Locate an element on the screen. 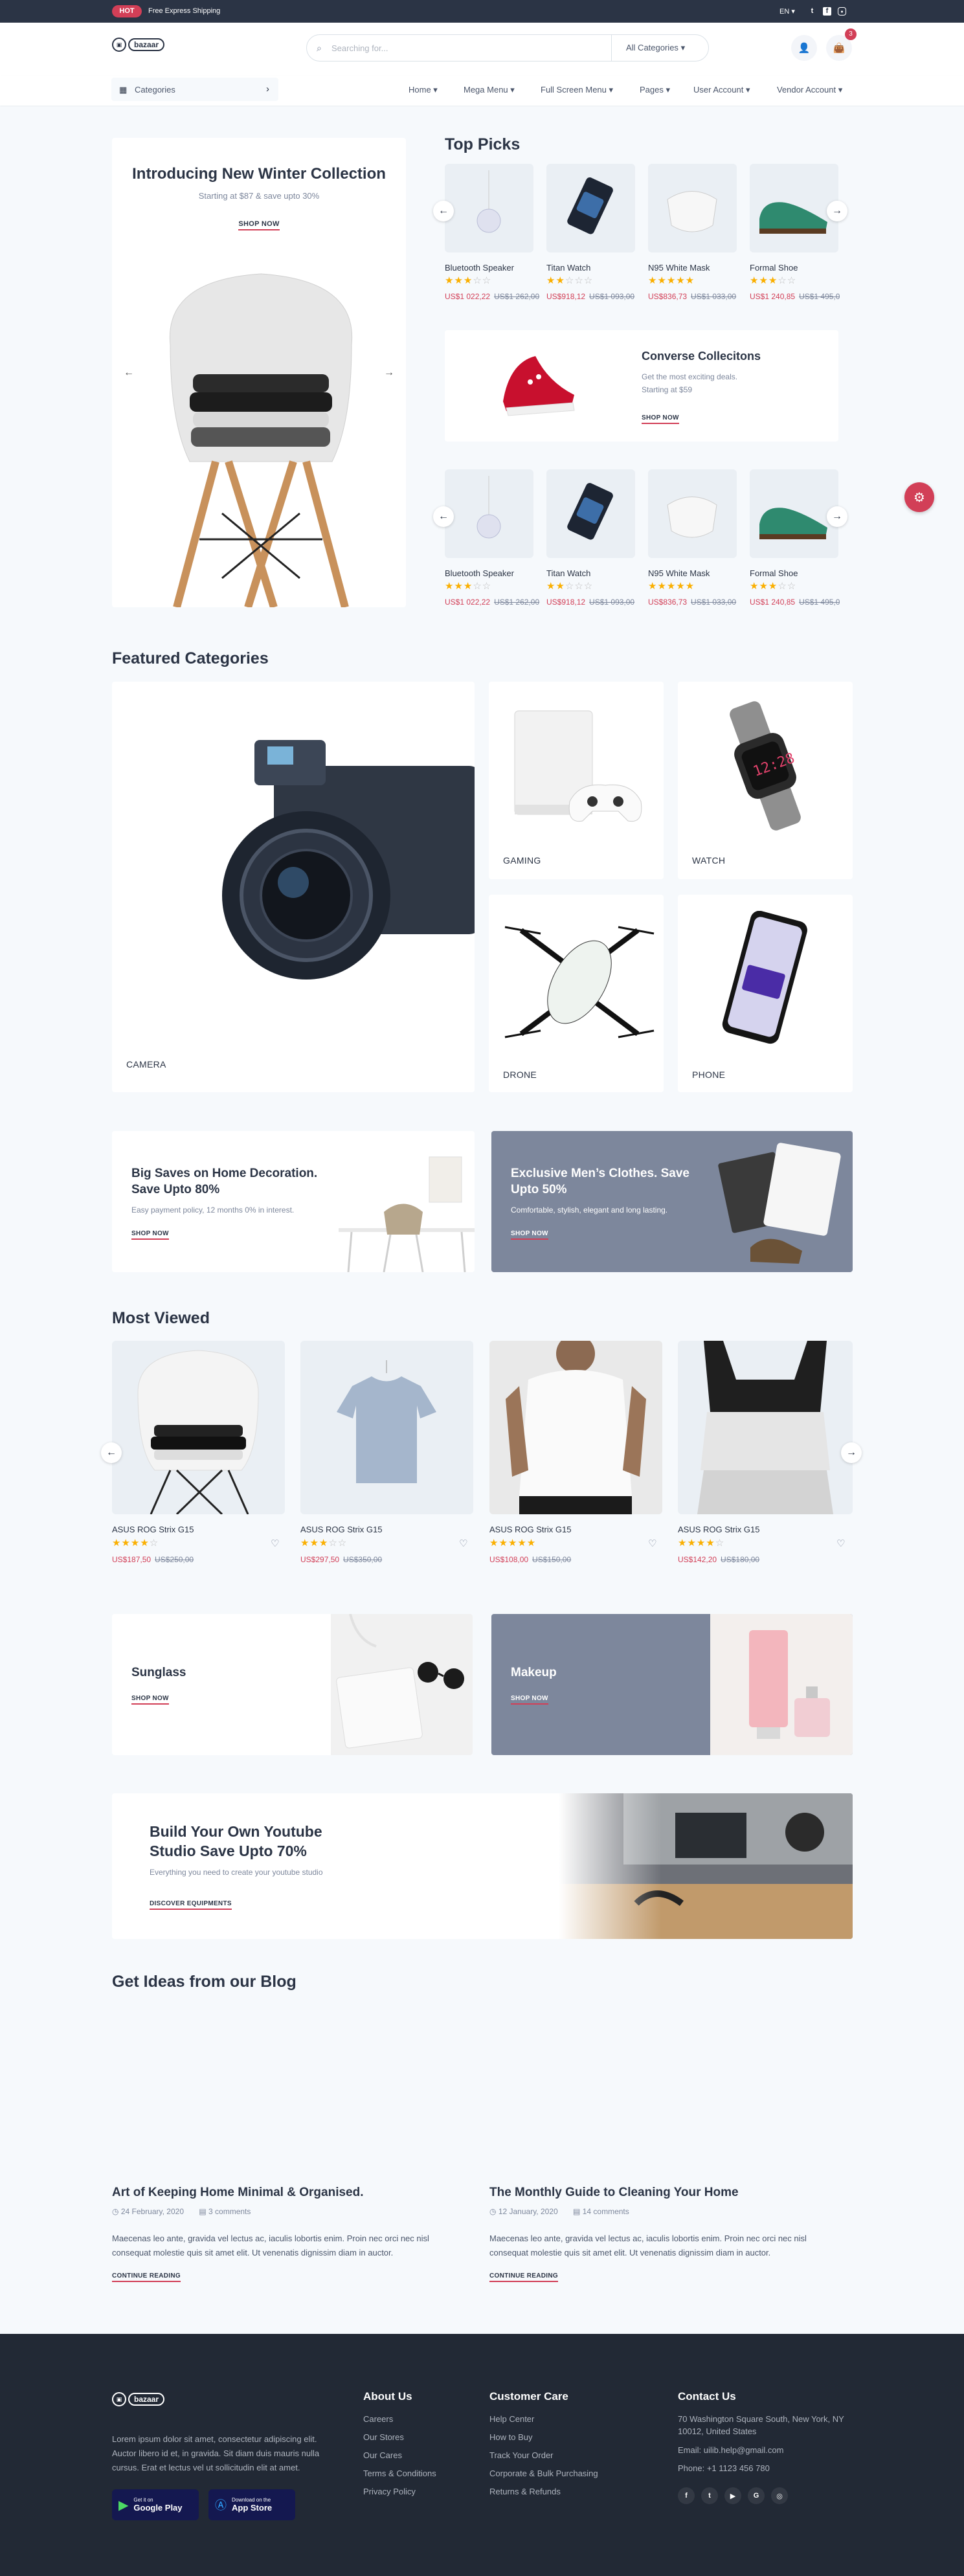  categories-button: ▦ Categories › is located at coordinates (194, 89).